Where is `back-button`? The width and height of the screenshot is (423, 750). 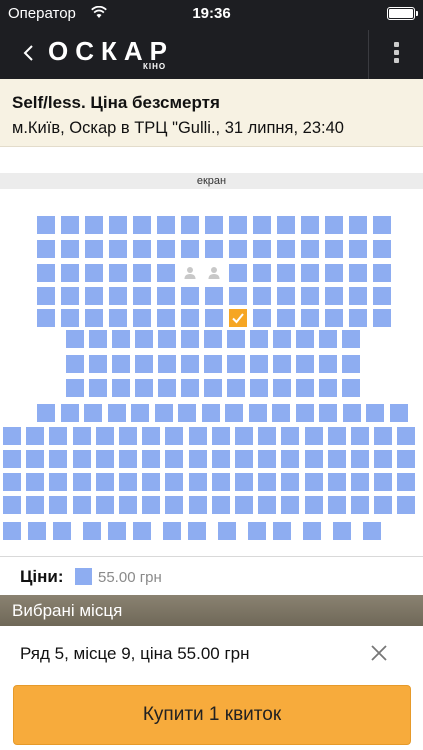 back-button is located at coordinates (29, 53).